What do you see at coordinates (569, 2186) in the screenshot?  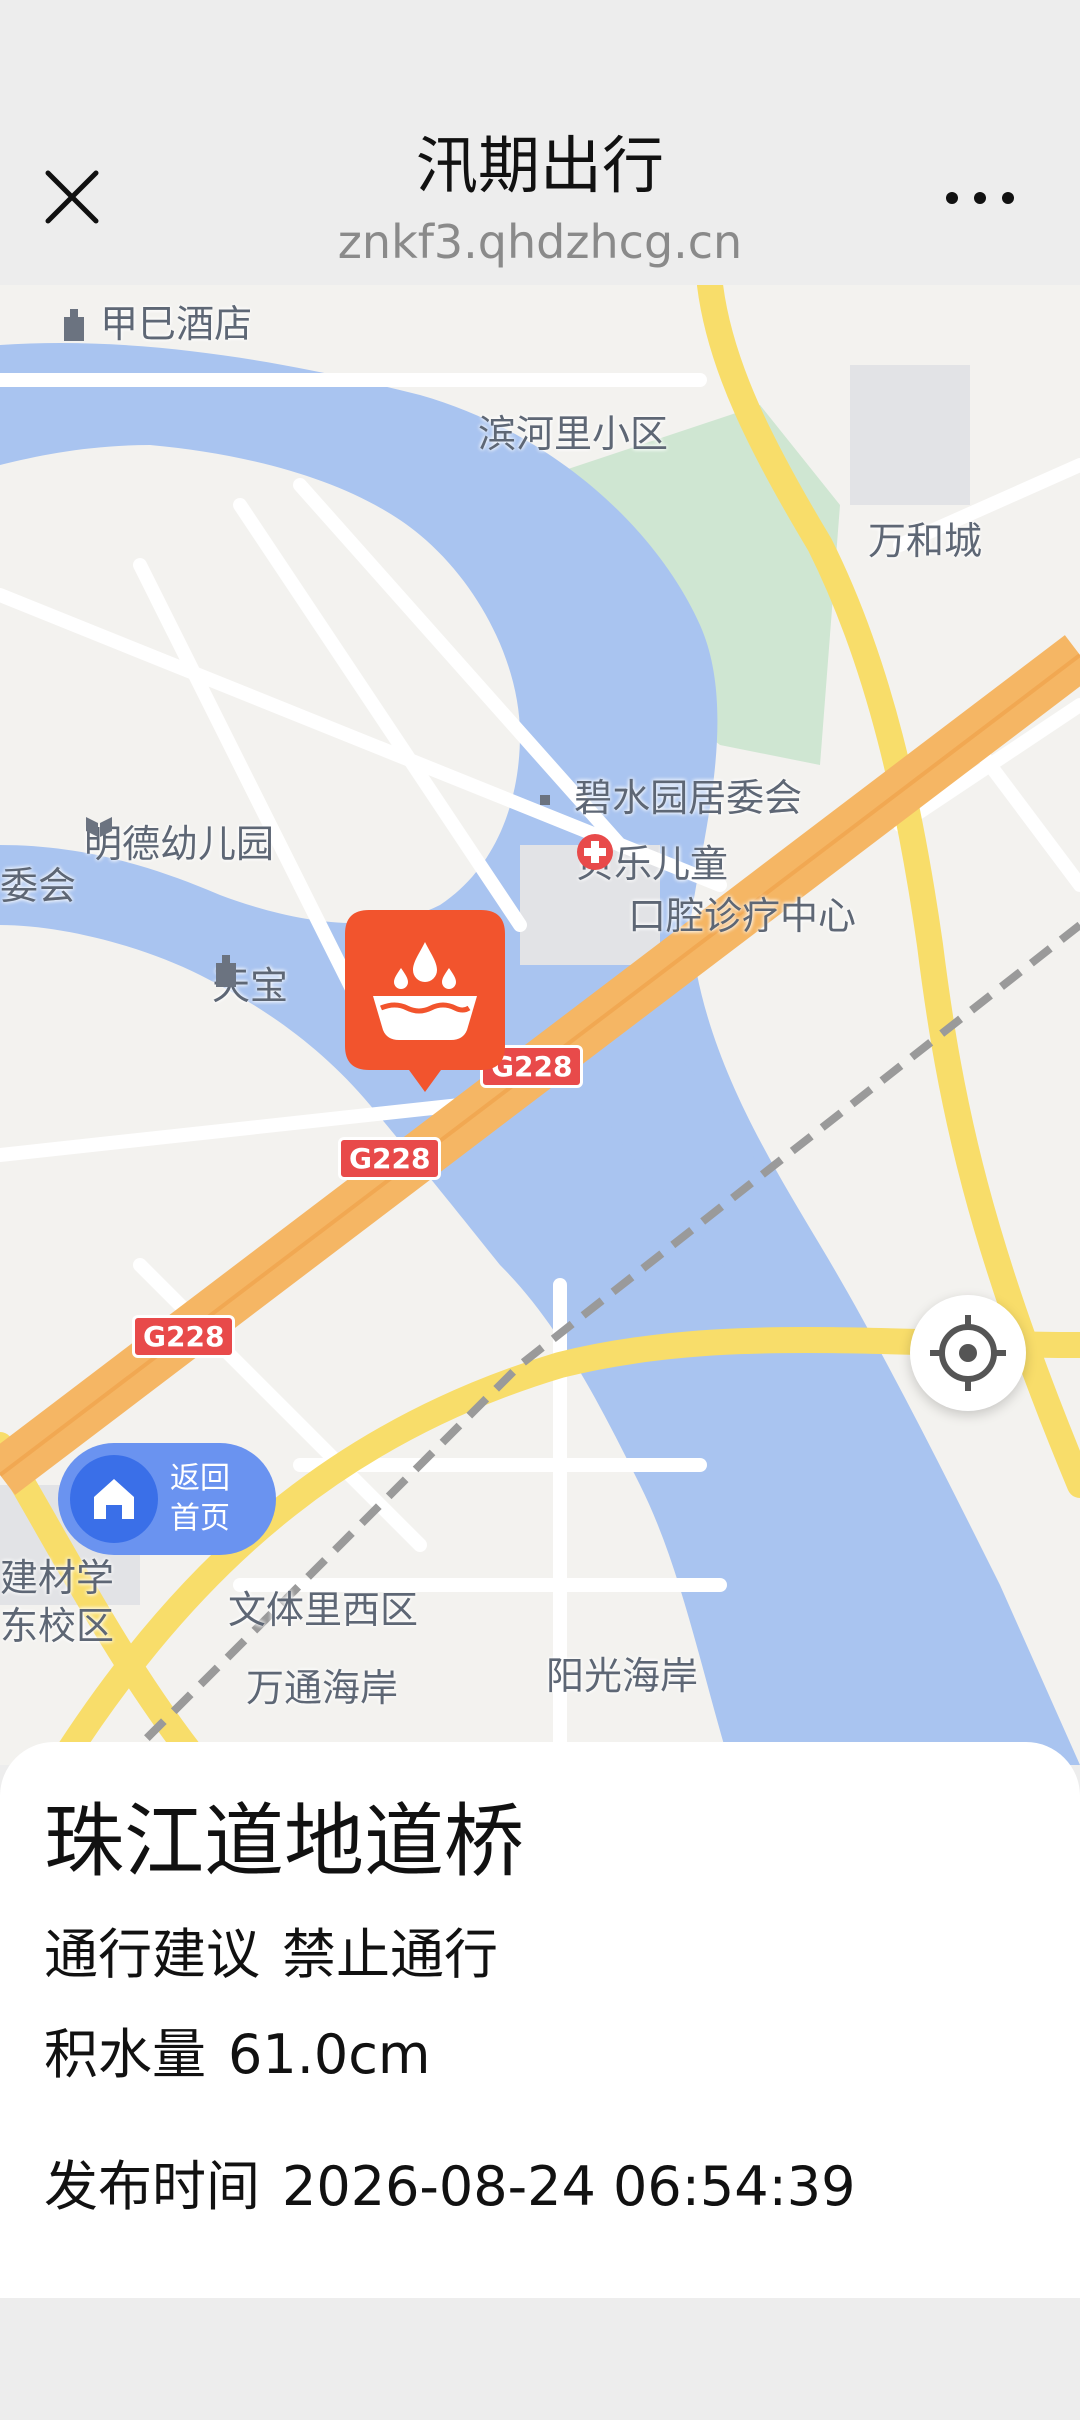 I see `time-value: 2026-08-24 06:54:39` at bounding box center [569, 2186].